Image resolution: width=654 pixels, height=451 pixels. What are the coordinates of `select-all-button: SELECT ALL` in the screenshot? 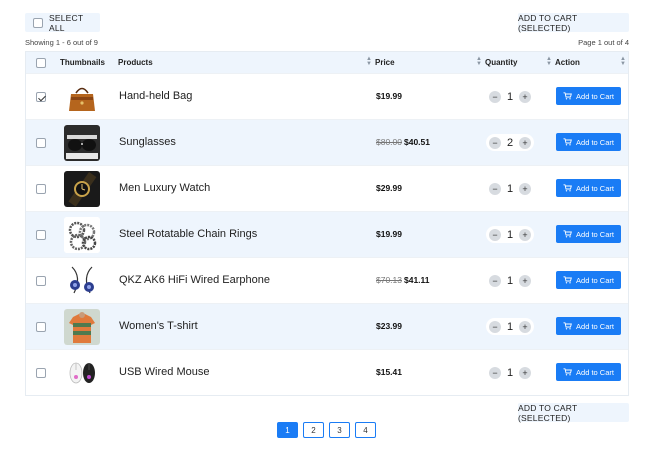 It's located at (62, 22).